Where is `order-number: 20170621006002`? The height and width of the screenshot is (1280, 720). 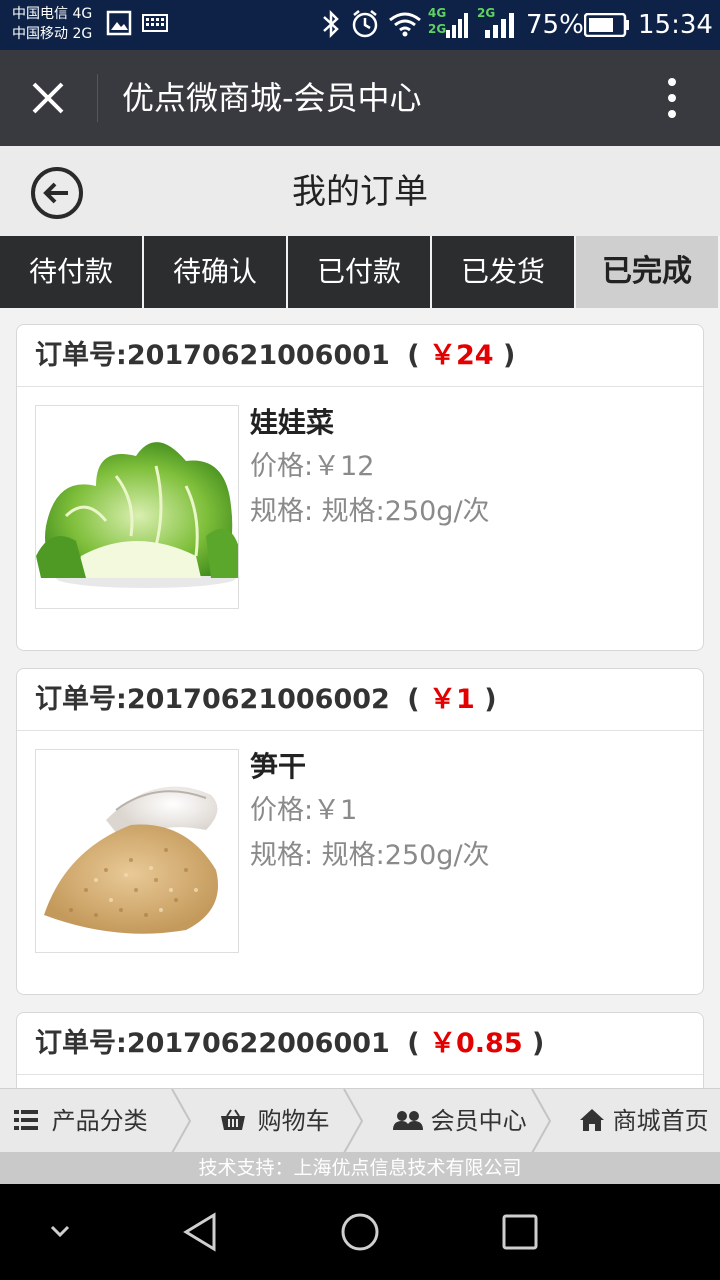
order-number: 20170621006002 is located at coordinates (258, 699).